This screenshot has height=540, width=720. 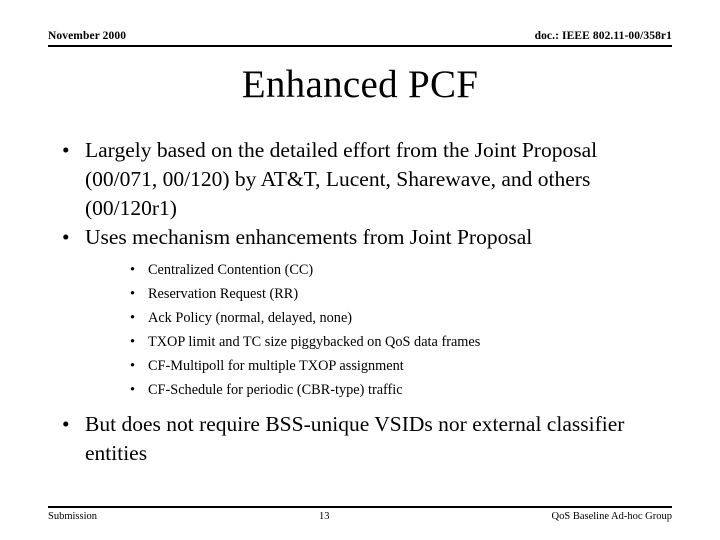 I want to click on sub-bullet-text-1: Centralized Contention (CC), so click(x=231, y=270).